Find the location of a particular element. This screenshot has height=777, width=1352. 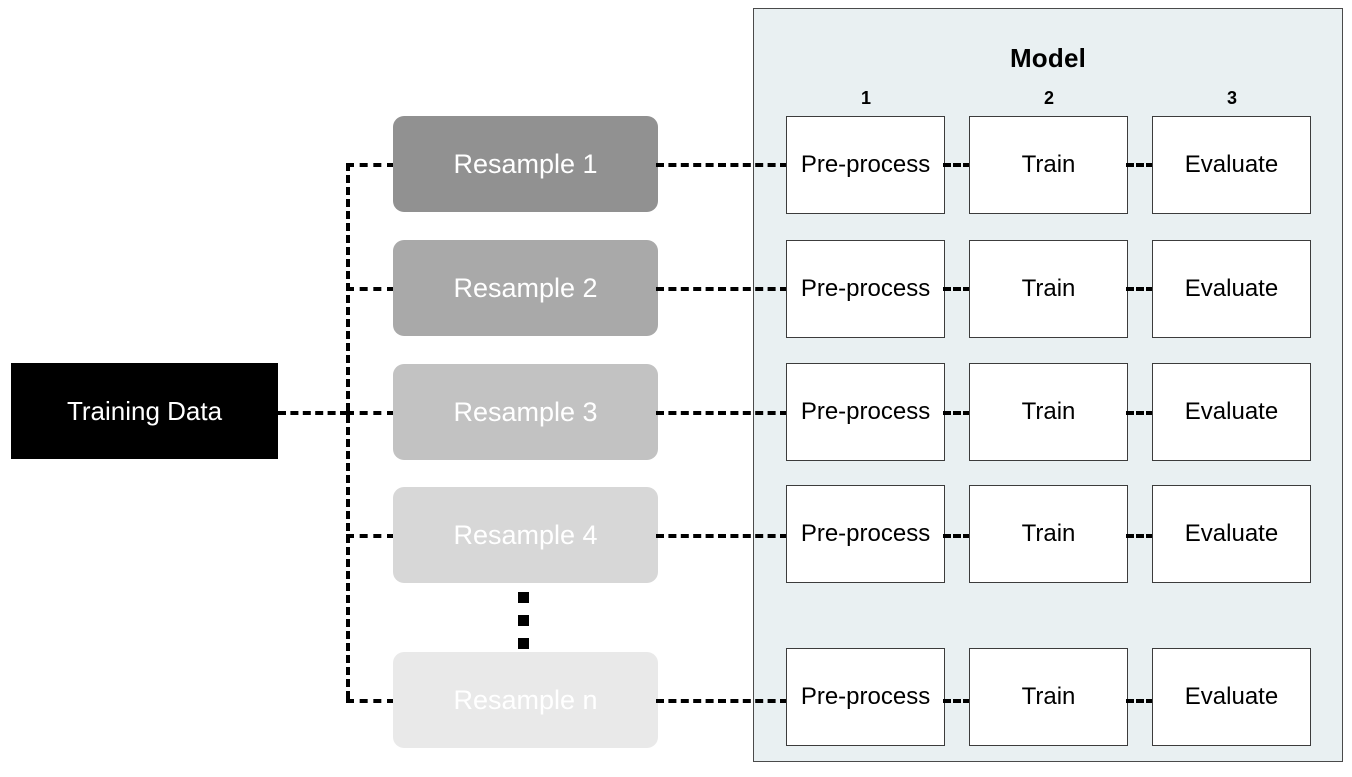

stage-label-evaluate-4: Evaluate is located at coordinates (1231, 533).